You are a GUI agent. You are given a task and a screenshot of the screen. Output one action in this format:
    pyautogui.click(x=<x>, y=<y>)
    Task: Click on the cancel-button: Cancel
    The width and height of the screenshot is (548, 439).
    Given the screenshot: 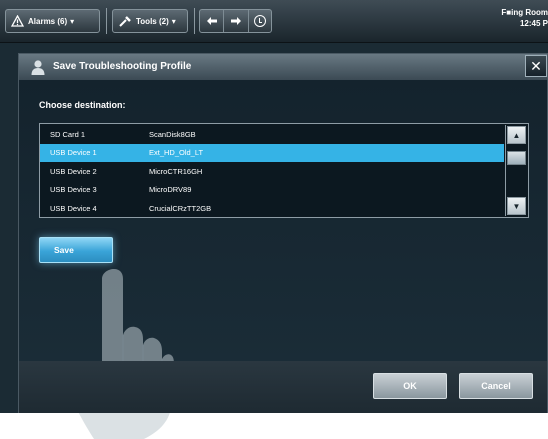 What is the action you would take?
    pyautogui.click(x=496, y=386)
    